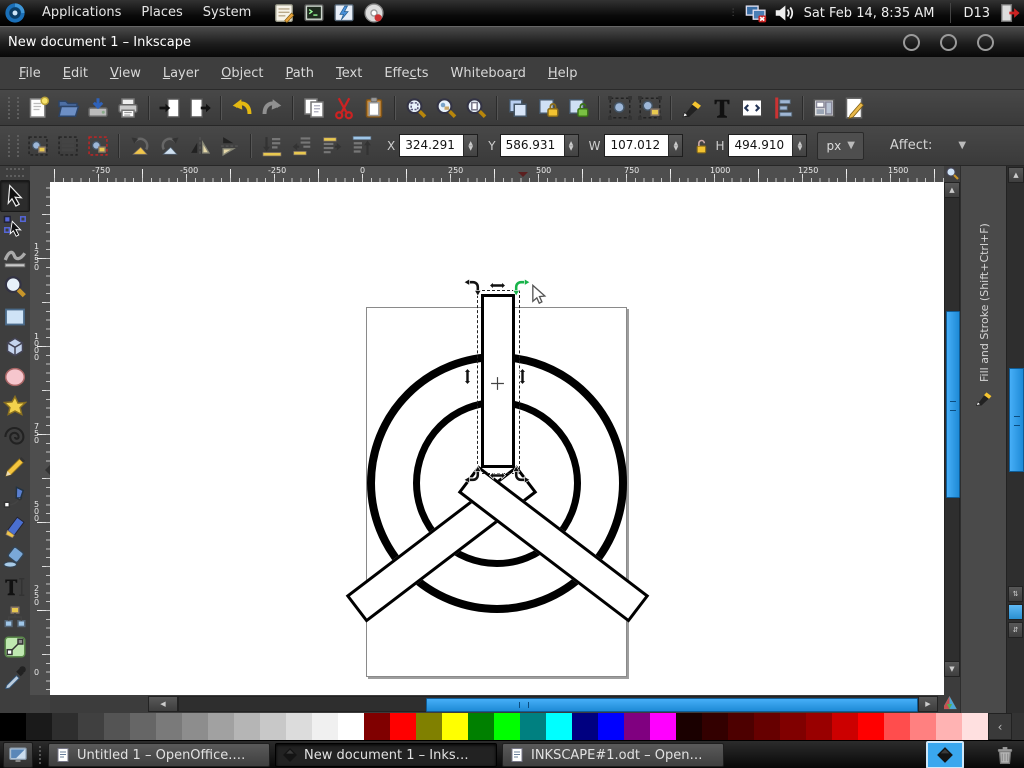 This screenshot has height=768, width=1024. What do you see at coordinates (163, 704) in the screenshot?
I see `scroll-left-icon: ◀` at bounding box center [163, 704].